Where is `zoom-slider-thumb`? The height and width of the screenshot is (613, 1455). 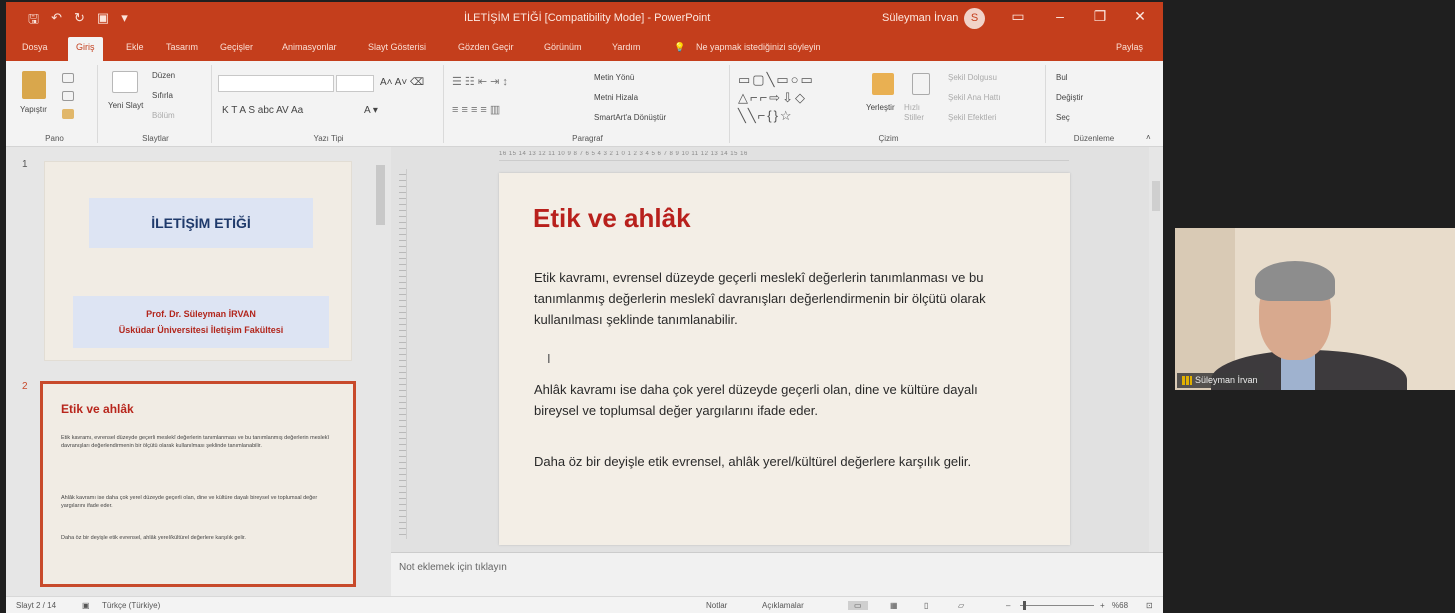 zoom-slider-thumb is located at coordinates (1024, 605).